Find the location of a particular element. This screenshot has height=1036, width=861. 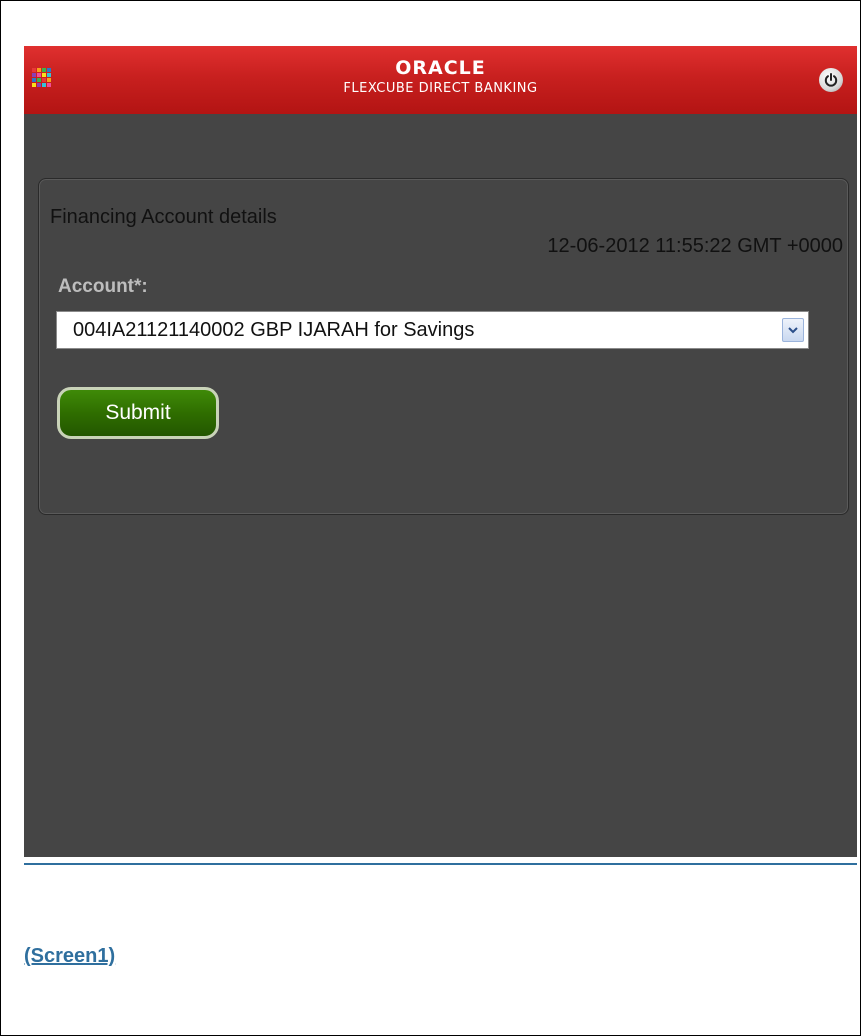

account-select-value: 004IA21121140002 GBP IJARAH for Savings is located at coordinates (274, 330).